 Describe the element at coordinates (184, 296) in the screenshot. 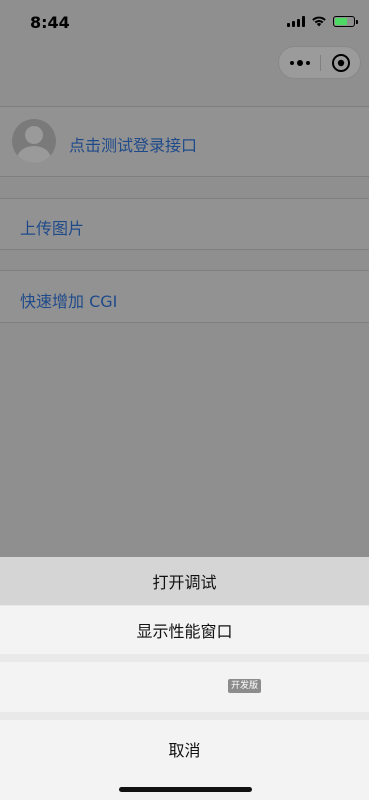

I see `cgi-cell: 快速增加 CGI` at that location.